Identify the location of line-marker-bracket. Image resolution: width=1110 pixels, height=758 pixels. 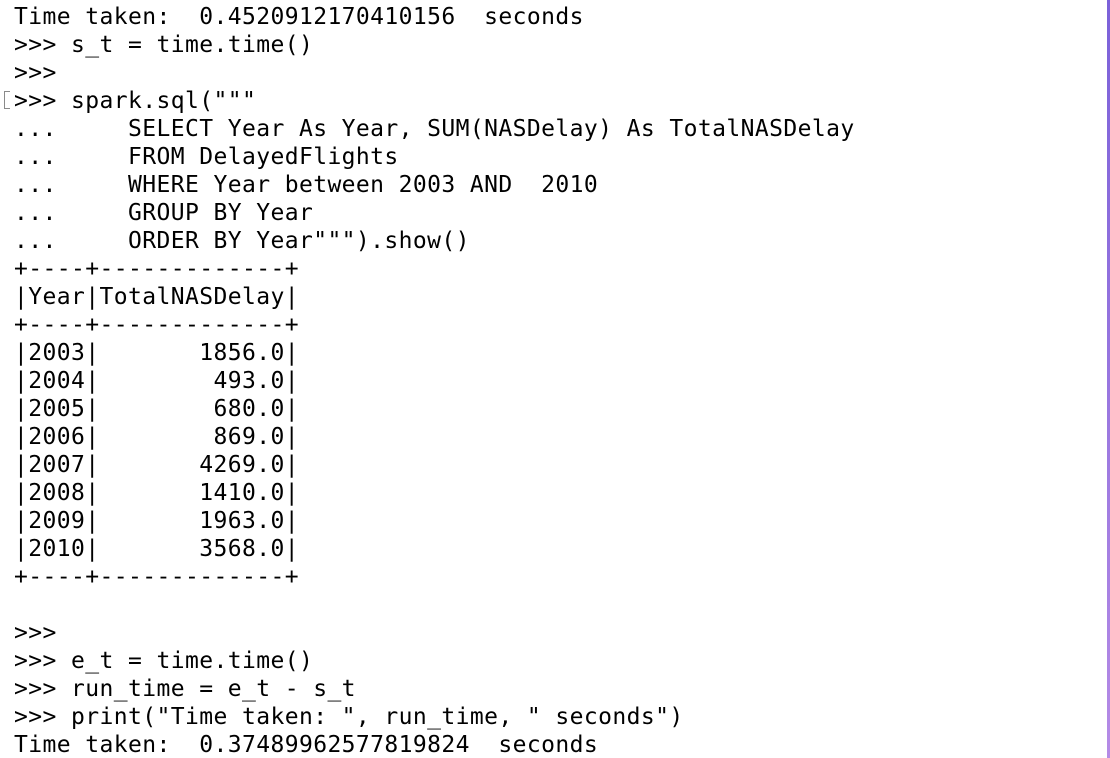
(7, 100).